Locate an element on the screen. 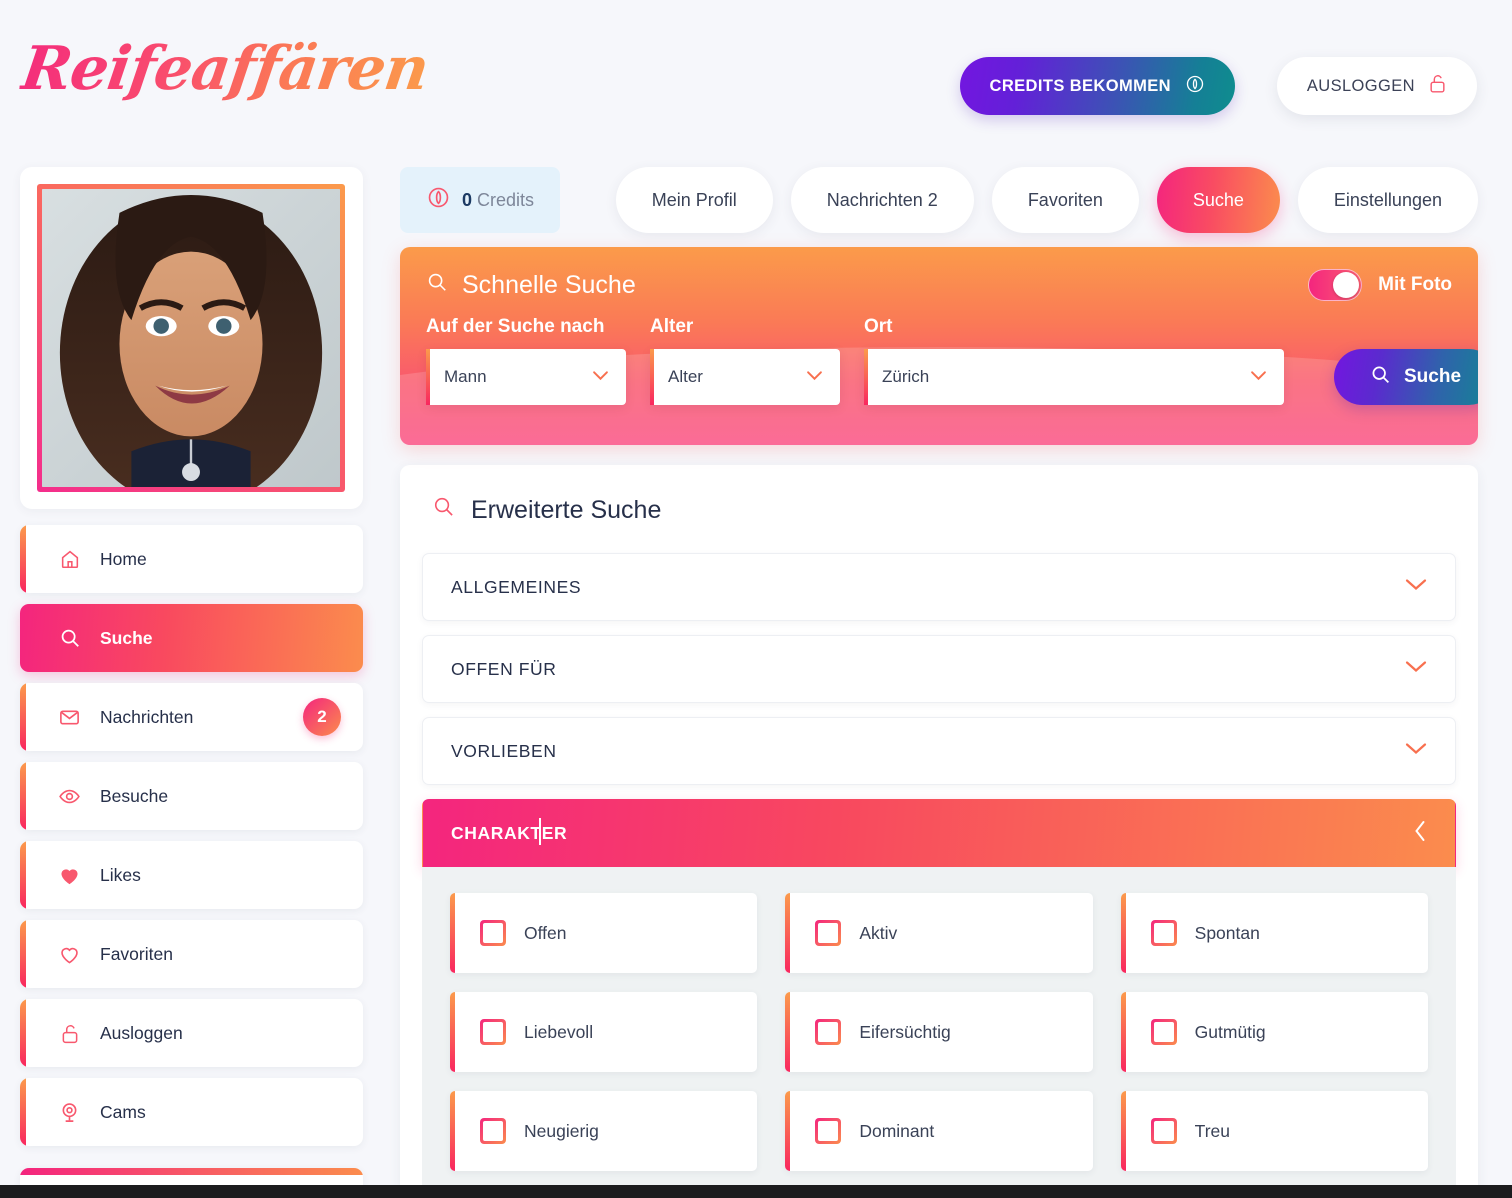 The height and width of the screenshot is (1198, 1512). sidebar-item-favoriten: Favoriten is located at coordinates (191, 954).